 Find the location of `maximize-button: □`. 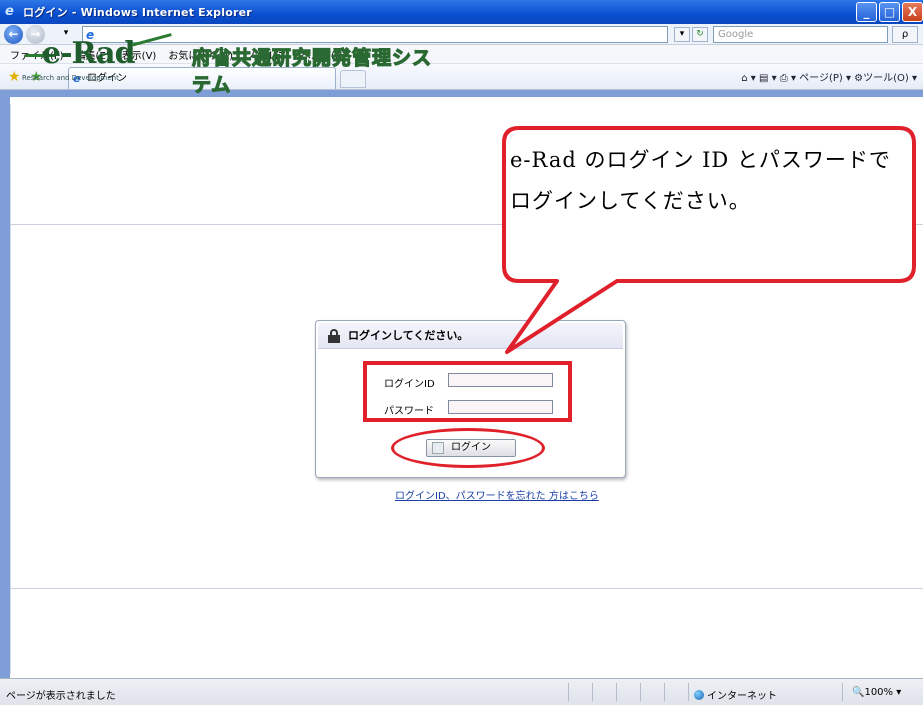

maximize-button: □ is located at coordinates (889, 12).